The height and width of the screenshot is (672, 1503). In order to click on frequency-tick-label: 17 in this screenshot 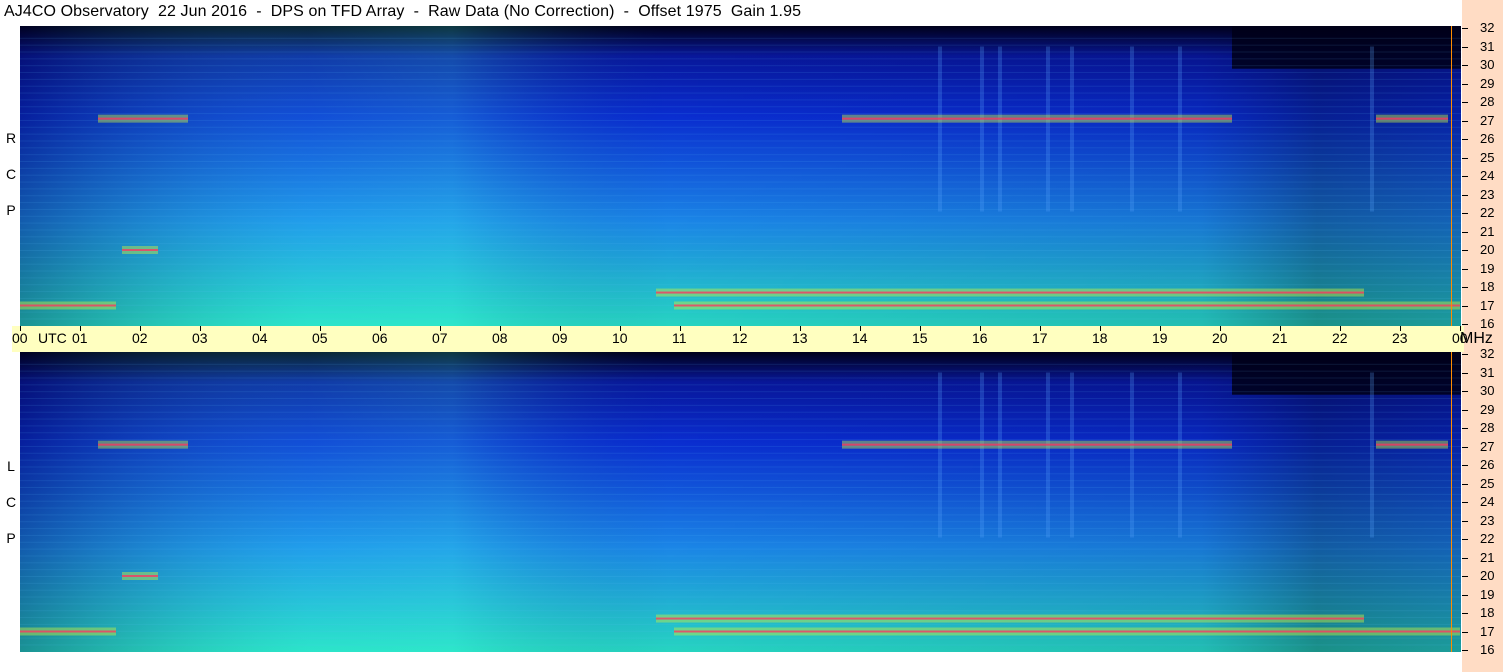, I will do `click(1487, 631)`.